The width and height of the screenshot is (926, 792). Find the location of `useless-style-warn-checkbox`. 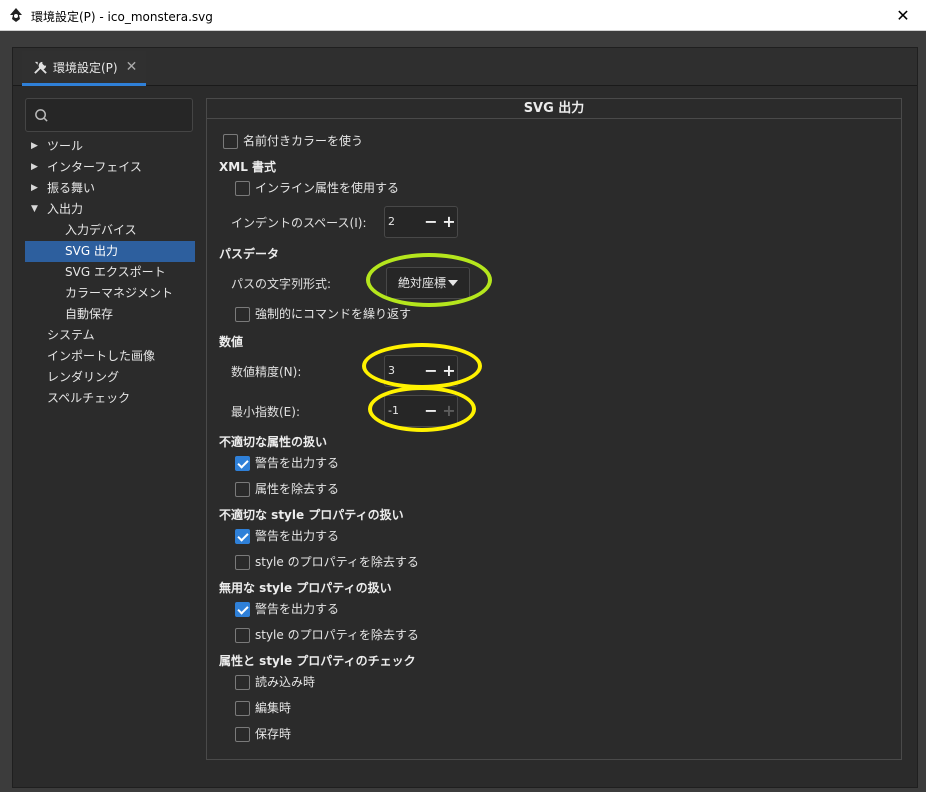

useless-style-warn-checkbox is located at coordinates (242, 609).